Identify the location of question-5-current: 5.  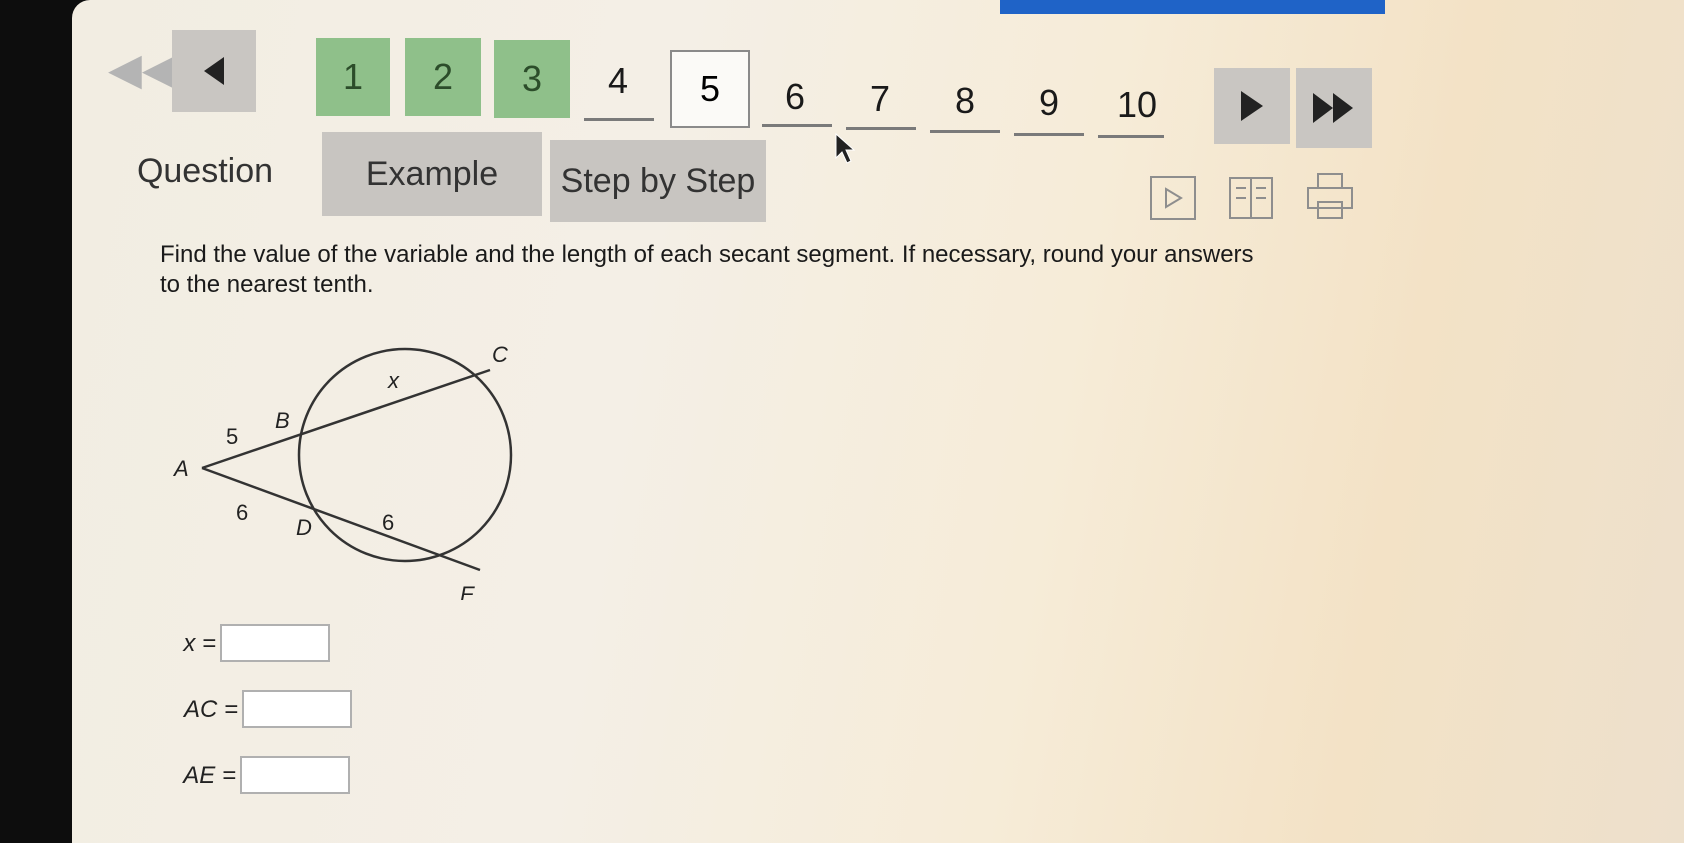
(710, 89).